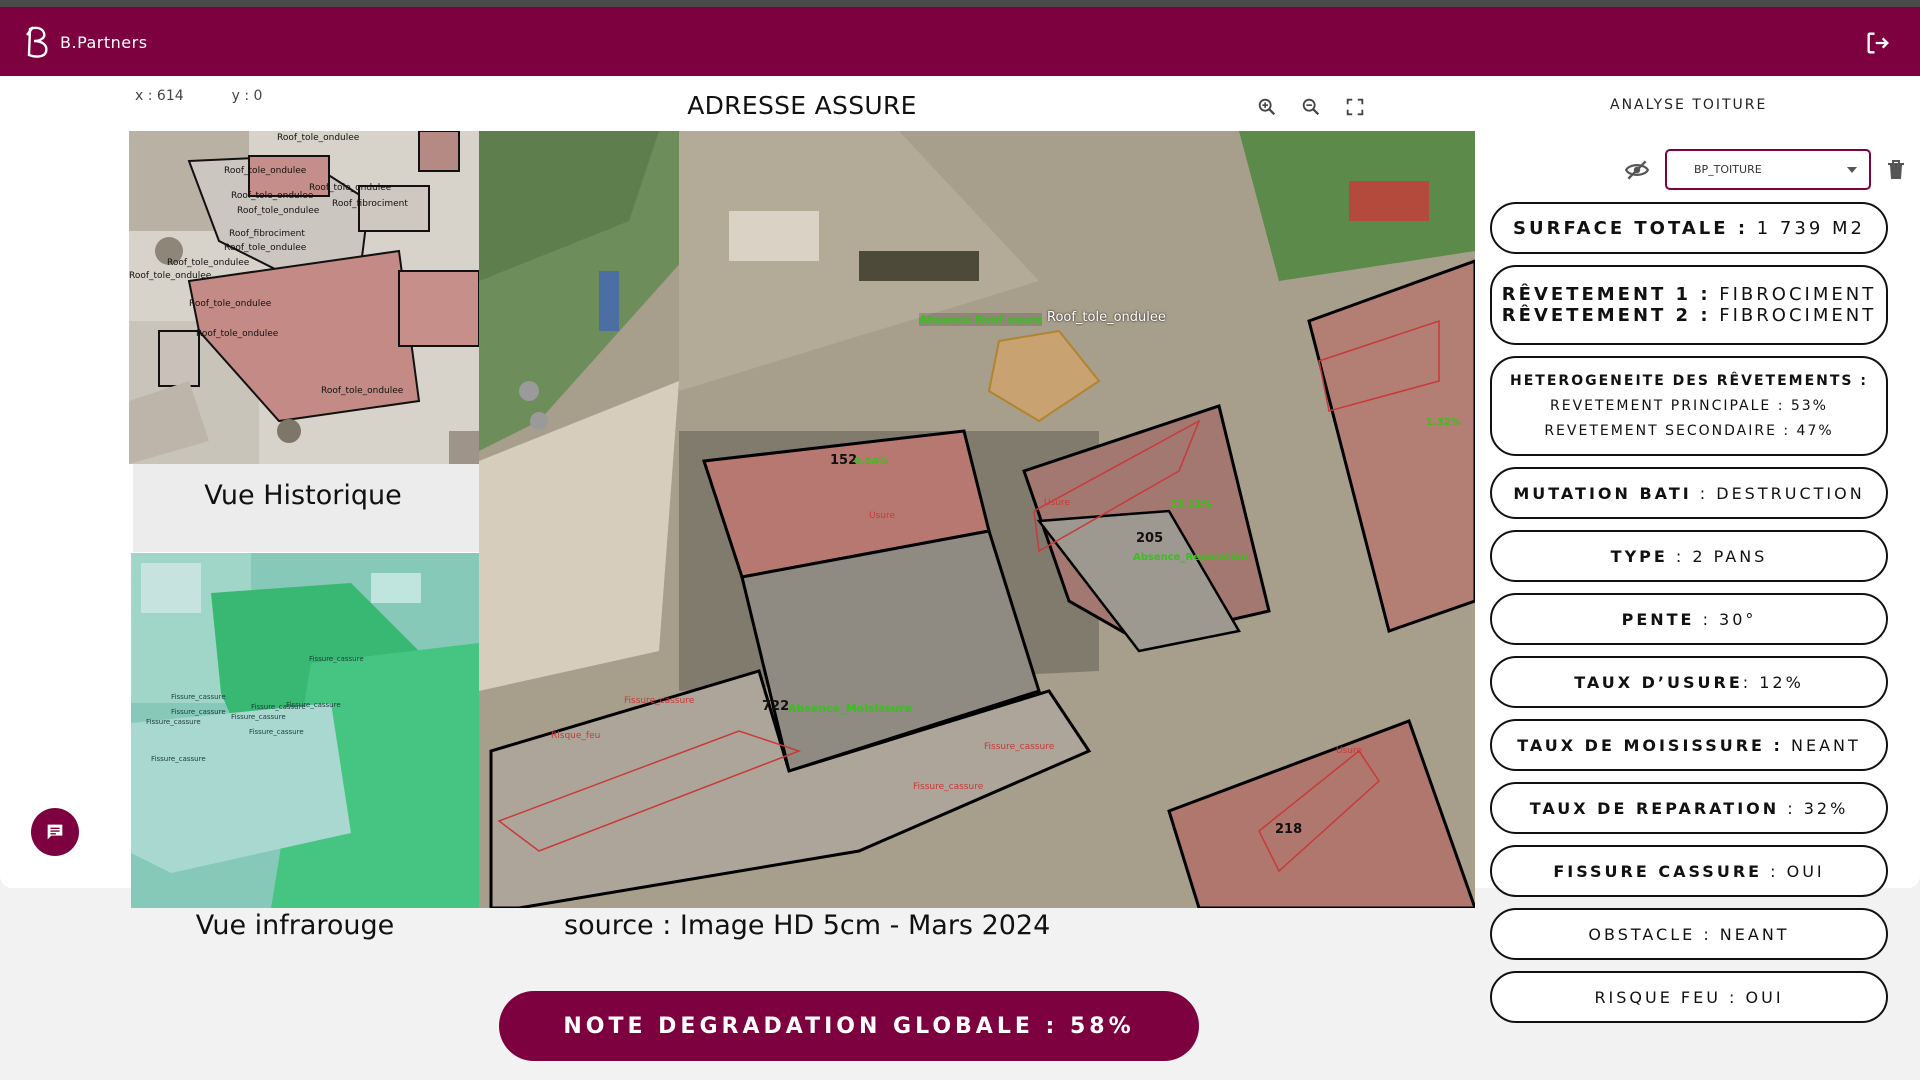  What do you see at coordinates (1637, 170) in the screenshot?
I see `eye-off-icon` at bounding box center [1637, 170].